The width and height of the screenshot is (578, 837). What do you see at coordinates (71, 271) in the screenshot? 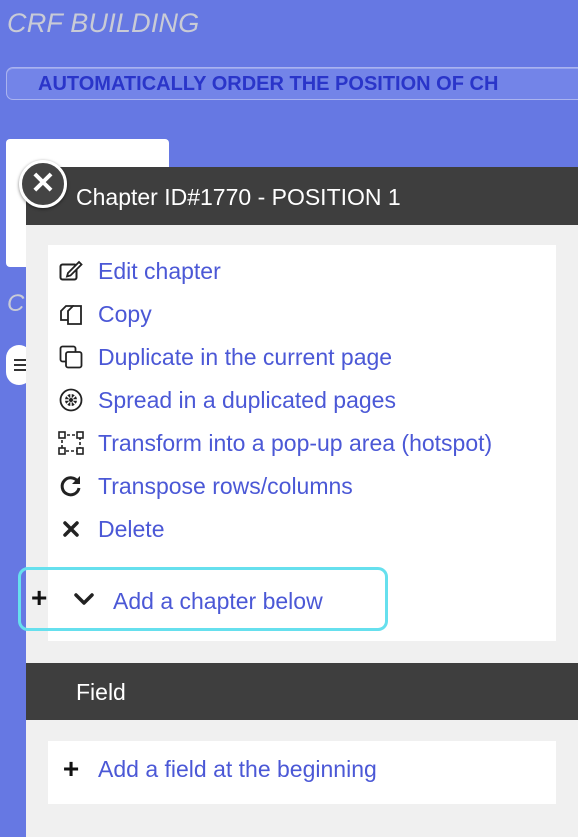
I see `edit-icon` at bounding box center [71, 271].